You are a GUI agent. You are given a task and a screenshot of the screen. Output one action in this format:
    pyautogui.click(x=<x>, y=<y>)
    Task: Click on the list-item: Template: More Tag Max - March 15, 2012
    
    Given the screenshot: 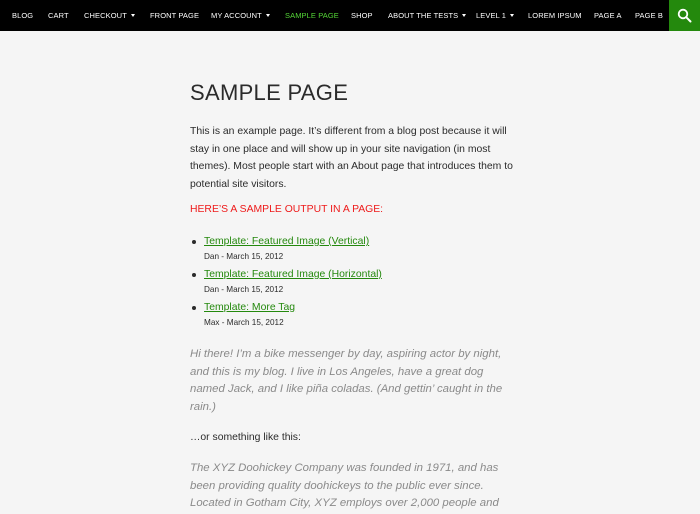 What is the action you would take?
    pyautogui.click(x=286, y=315)
    